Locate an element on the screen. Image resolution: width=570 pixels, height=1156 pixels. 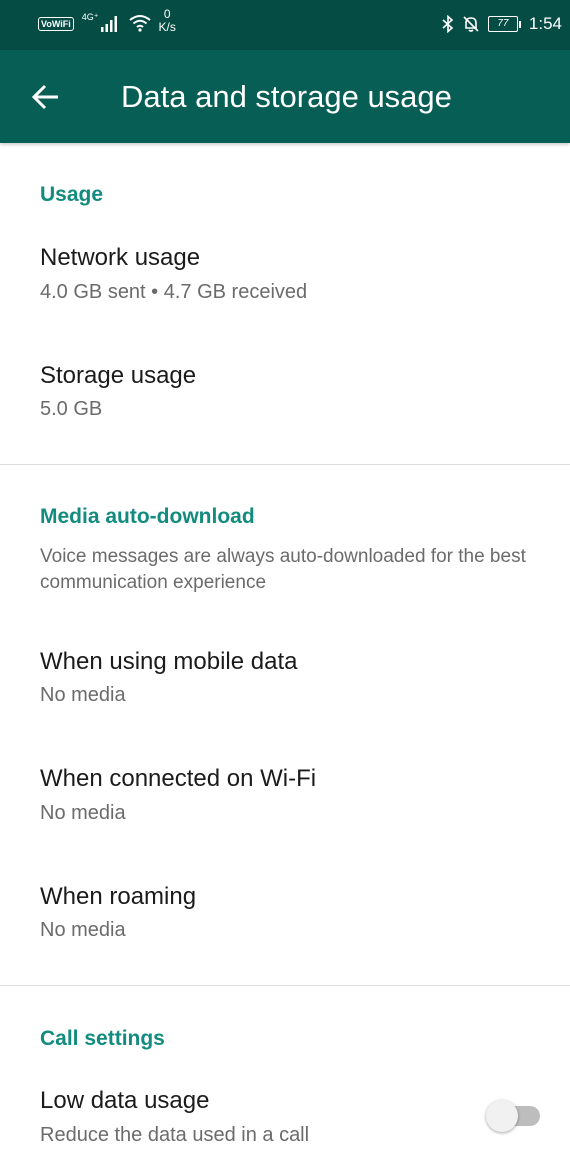
status-bar: VoWiFi 4G⁺ 0 K/s 77 1:54 is located at coordinates (285, 25).